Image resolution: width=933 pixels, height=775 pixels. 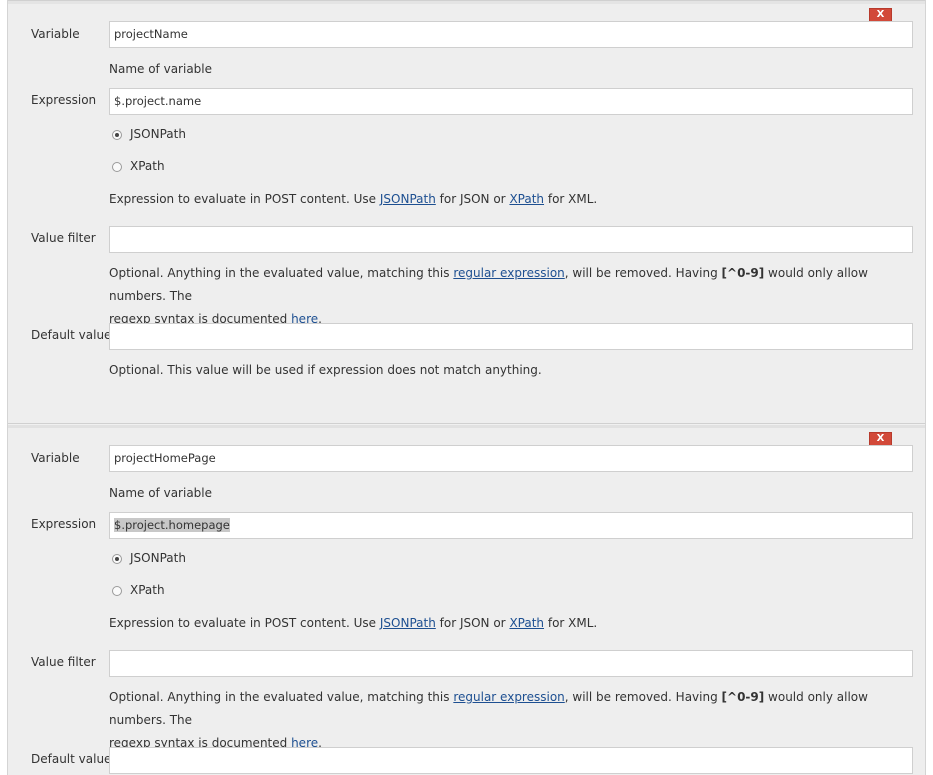 What do you see at coordinates (511, 458) in the screenshot?
I see `variable-input: projectHomePage` at bounding box center [511, 458].